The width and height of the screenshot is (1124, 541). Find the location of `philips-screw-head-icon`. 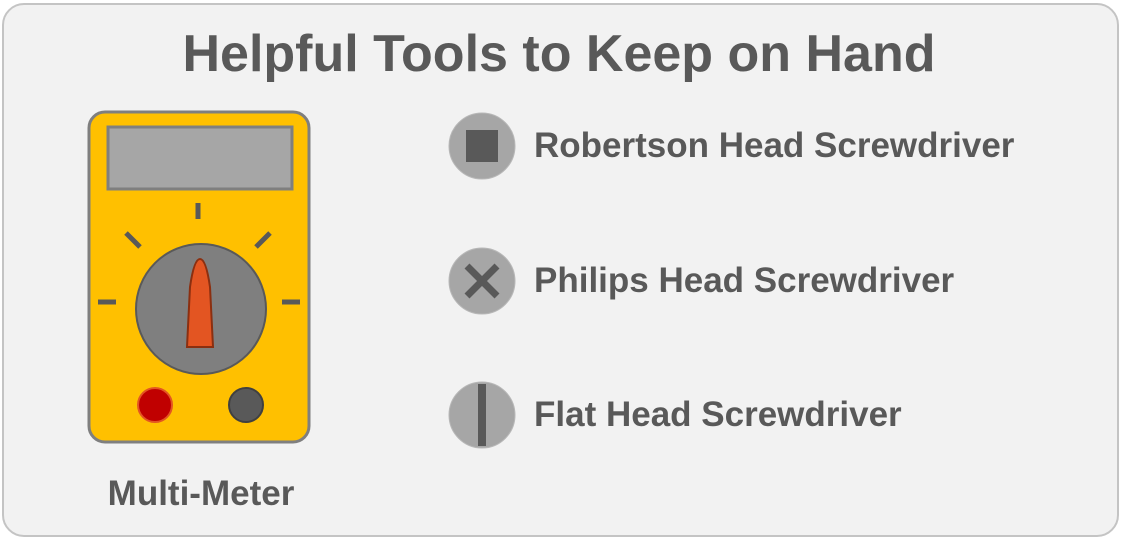

philips-screw-head-icon is located at coordinates (482, 281).